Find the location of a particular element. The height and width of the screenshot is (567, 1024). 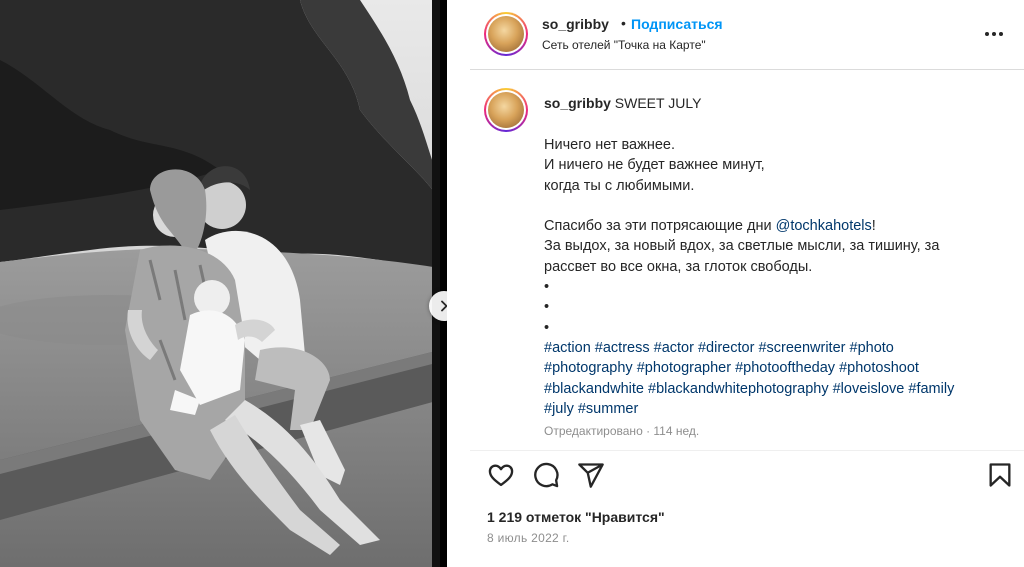

caption-title: SWEET JULY is located at coordinates (658, 103).